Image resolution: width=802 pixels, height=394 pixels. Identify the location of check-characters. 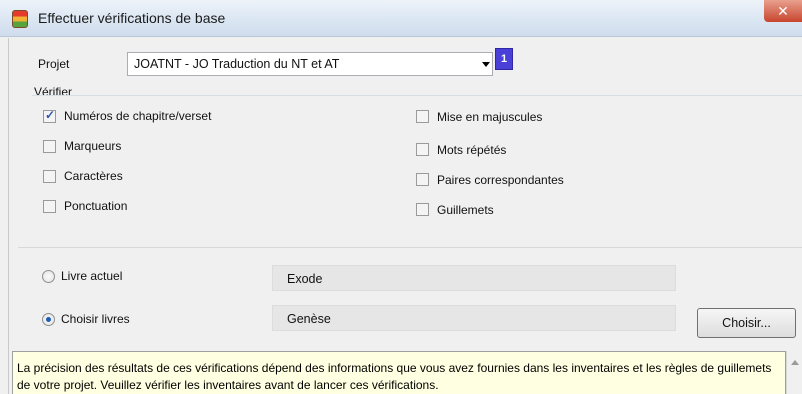
(49, 176).